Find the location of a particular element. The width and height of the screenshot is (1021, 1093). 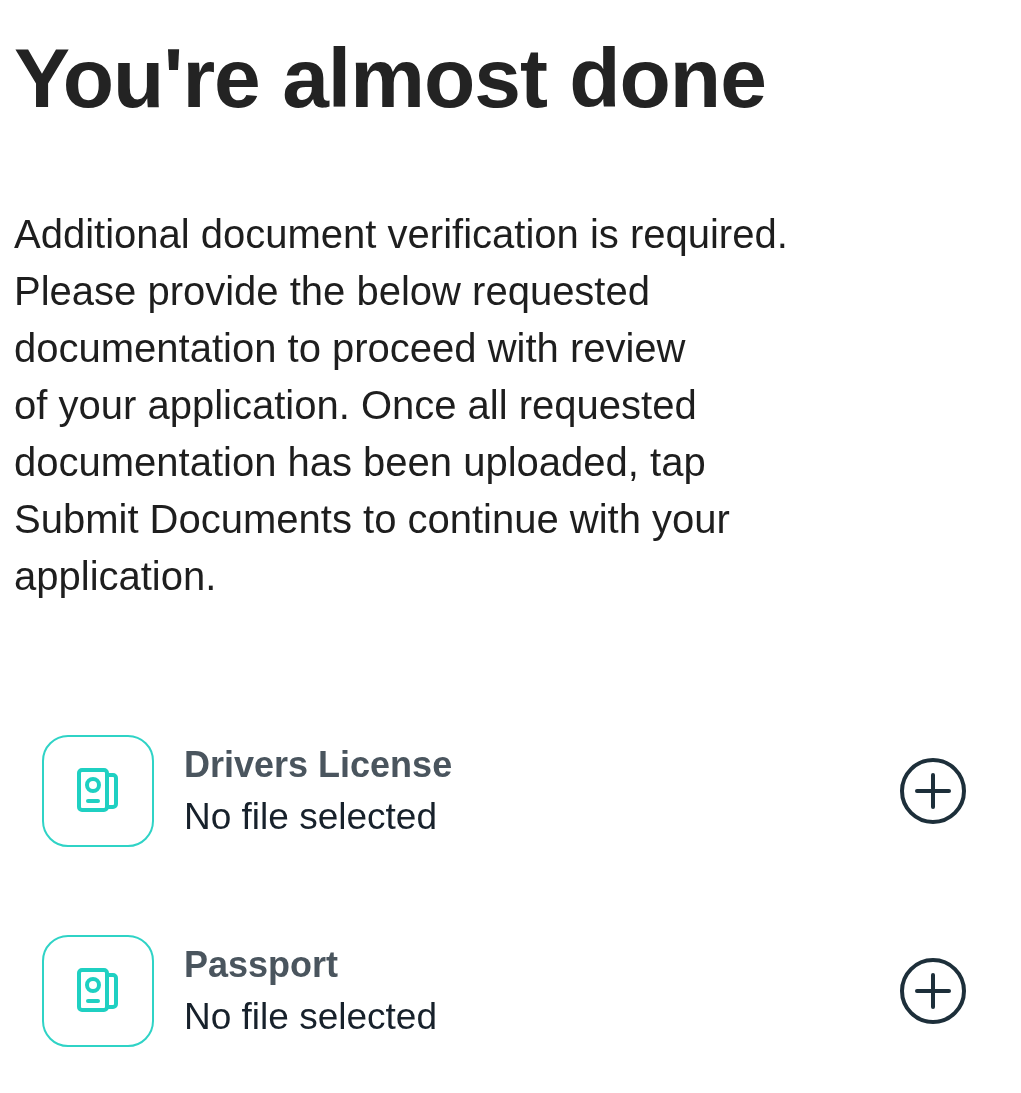

page-title: You're almost done is located at coordinates (390, 78).